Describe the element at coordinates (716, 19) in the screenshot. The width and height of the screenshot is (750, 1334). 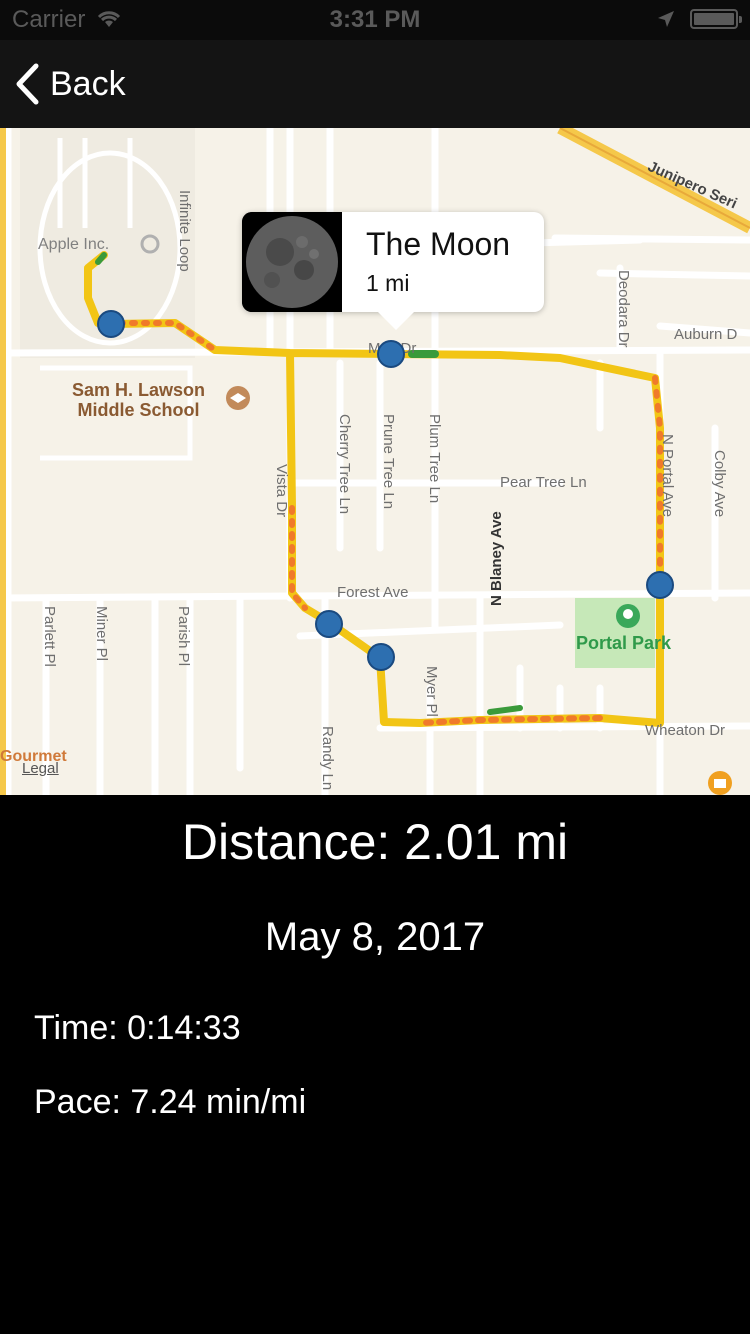
I see `battery-icon` at that location.